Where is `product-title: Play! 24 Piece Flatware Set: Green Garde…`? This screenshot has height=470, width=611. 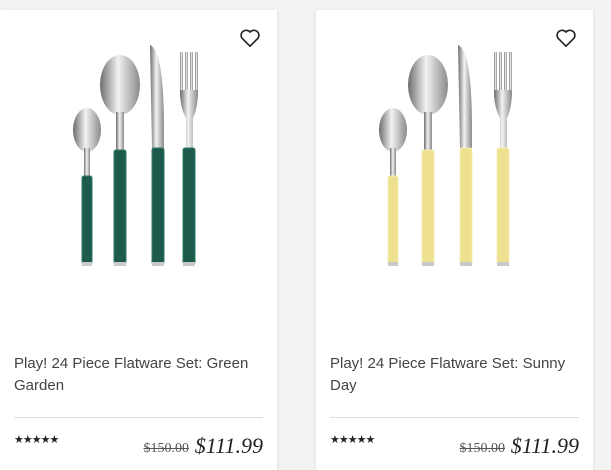
product-title: Play! 24 Piece Flatware Set: Green Garde… is located at coordinates (139, 375).